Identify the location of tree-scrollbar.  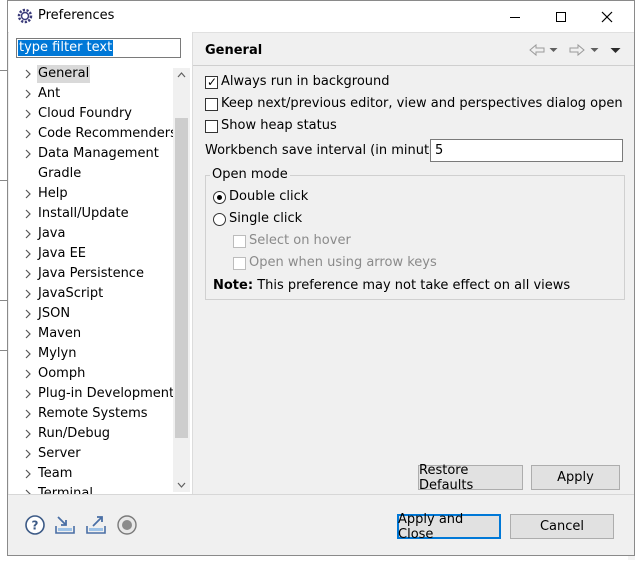
(181, 280).